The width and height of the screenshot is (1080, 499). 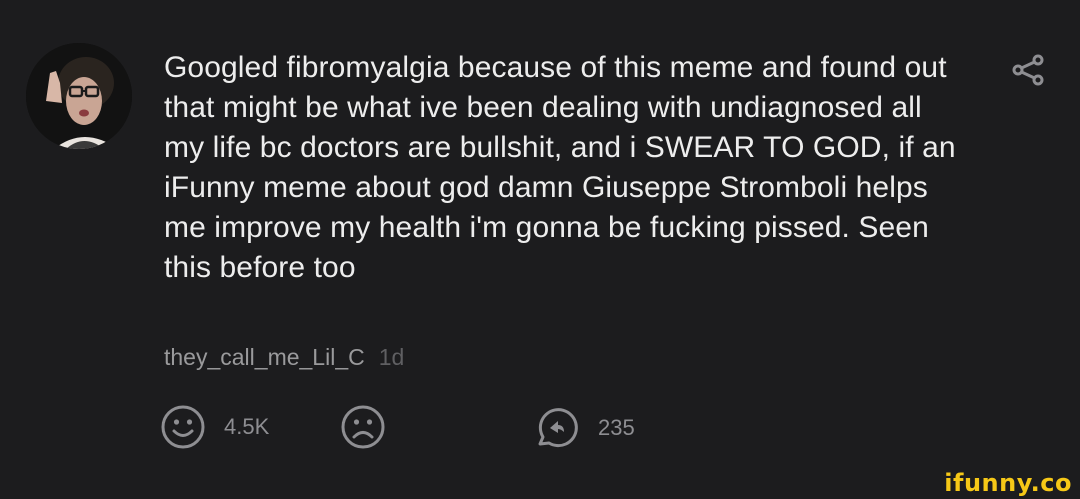 I want to click on avatar, so click(x=79, y=96).